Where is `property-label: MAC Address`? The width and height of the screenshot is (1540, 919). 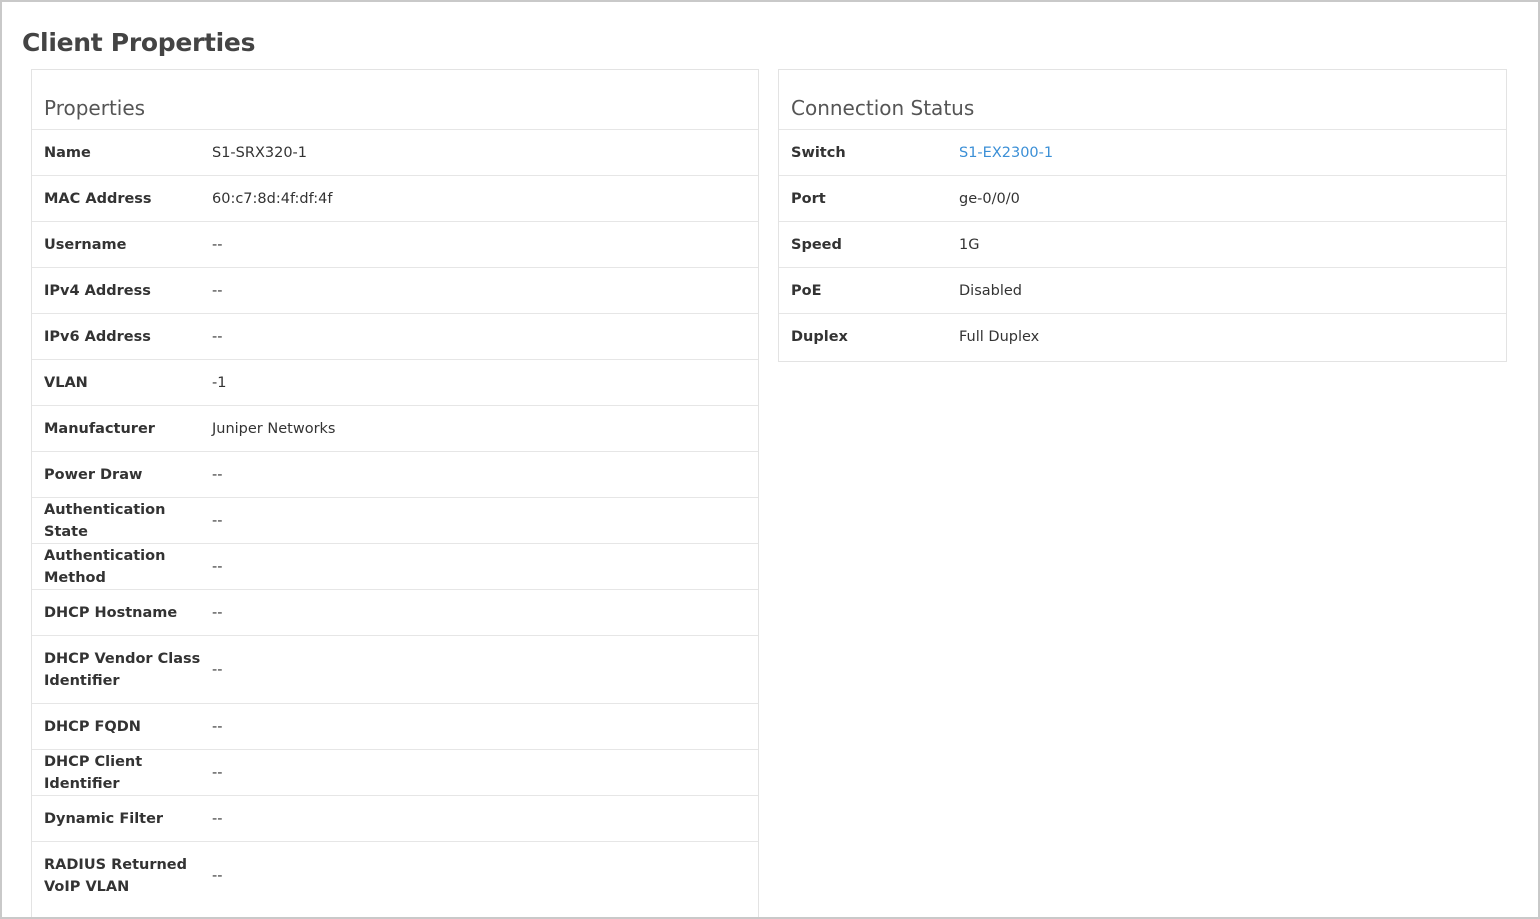 property-label: MAC Address is located at coordinates (98, 198).